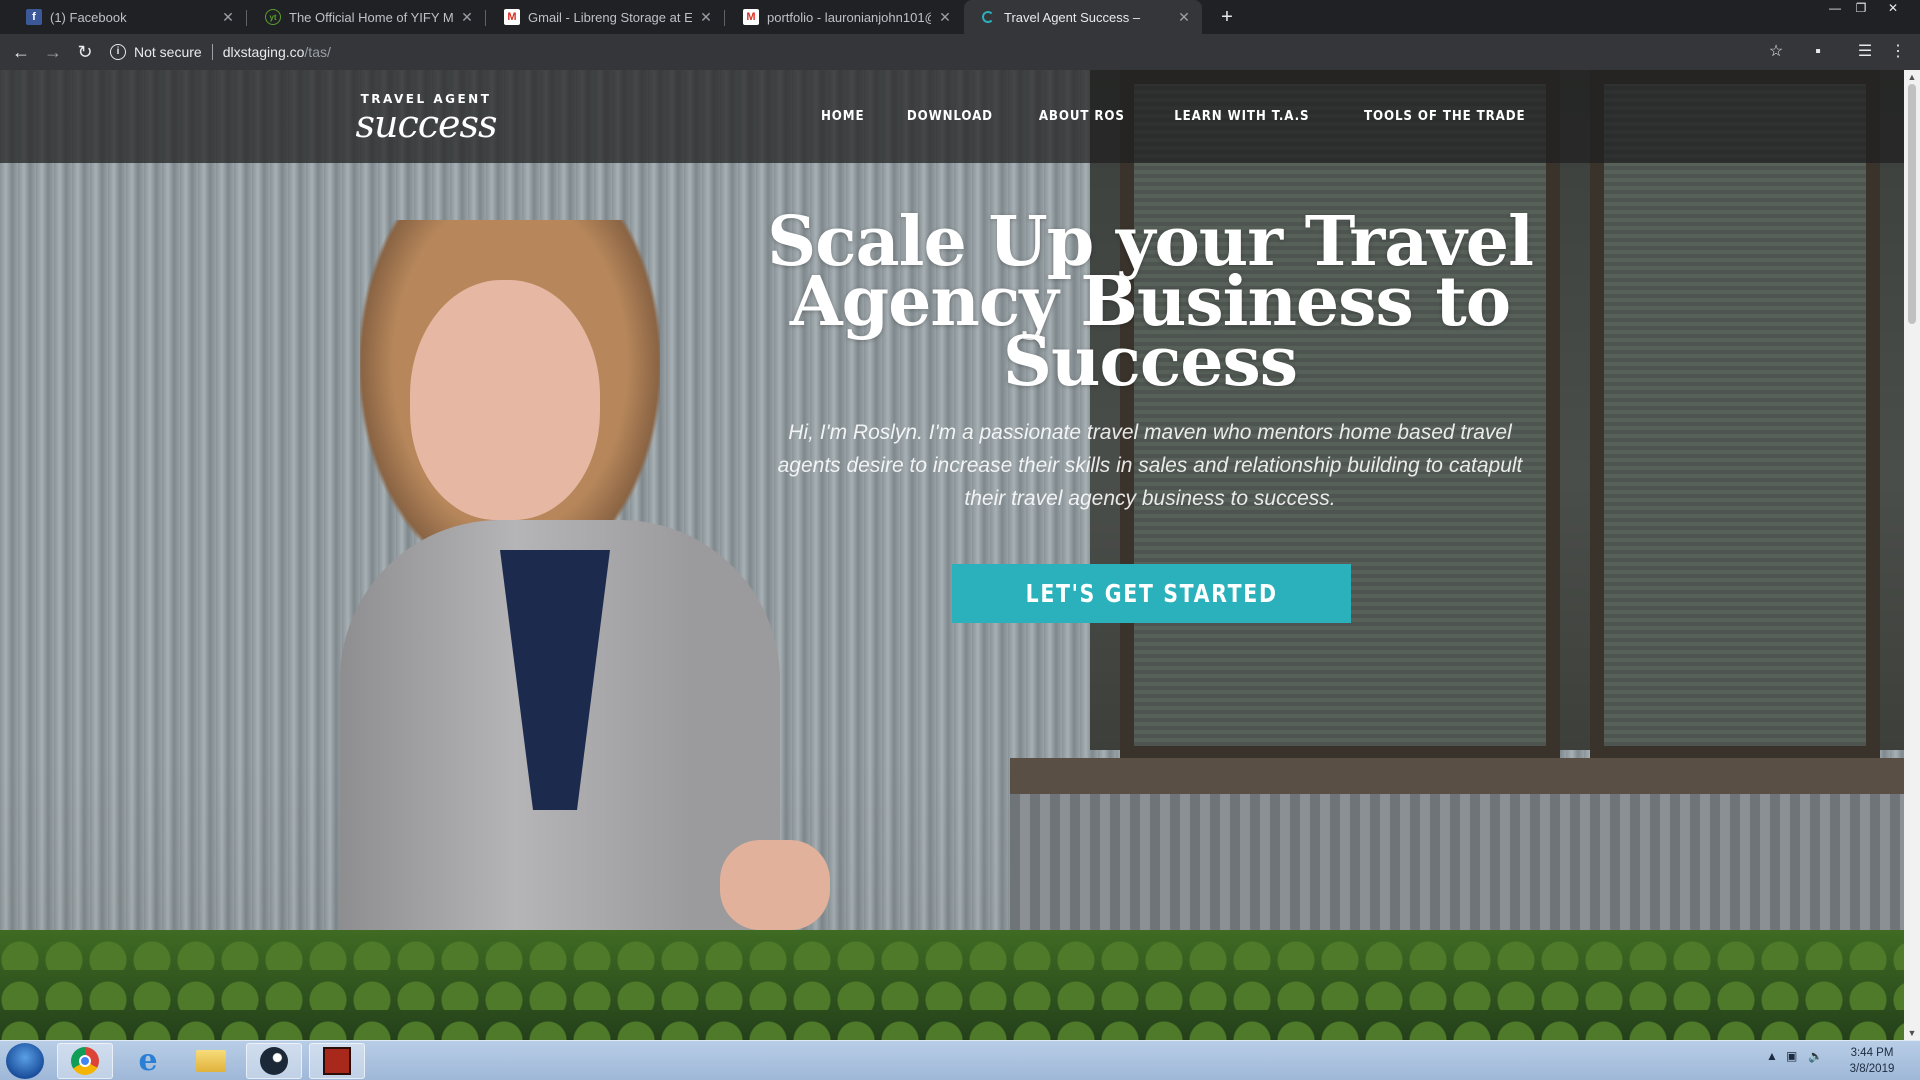 The width and height of the screenshot is (1920, 1080). What do you see at coordinates (988, 17) in the screenshot?
I see `loading-icon` at bounding box center [988, 17].